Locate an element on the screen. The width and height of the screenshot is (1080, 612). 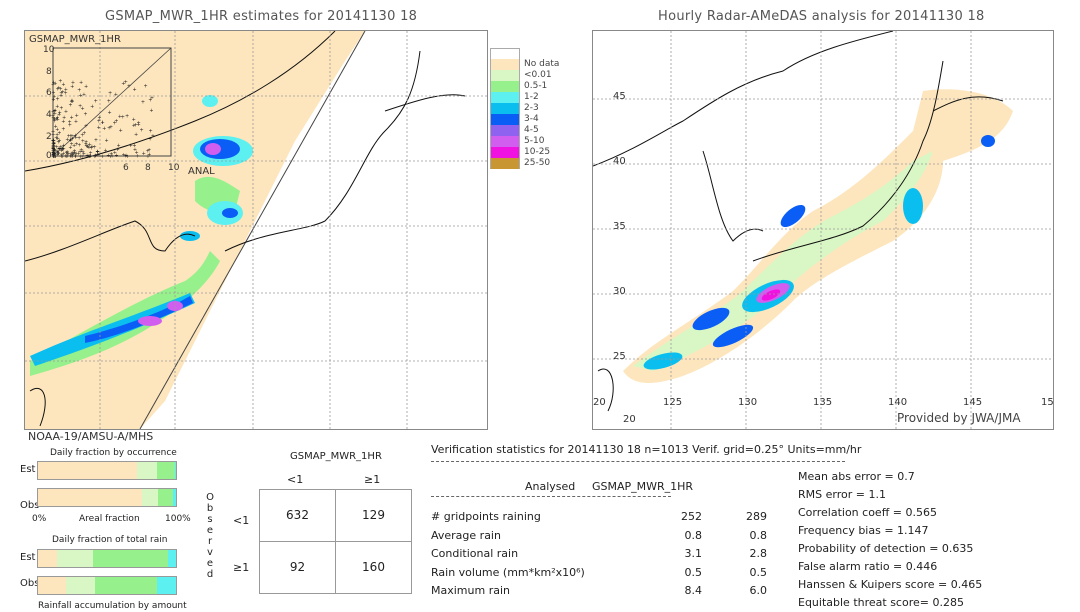
contingency-table: 632 129 92 160 is located at coordinates (335, 541).